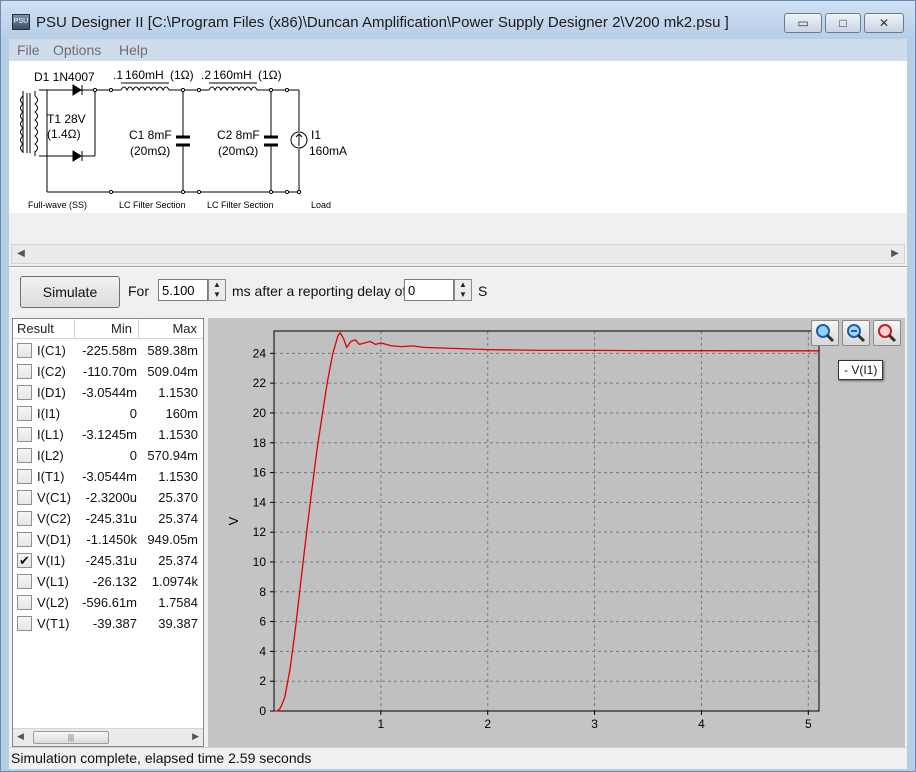 The height and width of the screenshot is (772, 916). I want to click on result-name: V(T1), so click(53, 623).